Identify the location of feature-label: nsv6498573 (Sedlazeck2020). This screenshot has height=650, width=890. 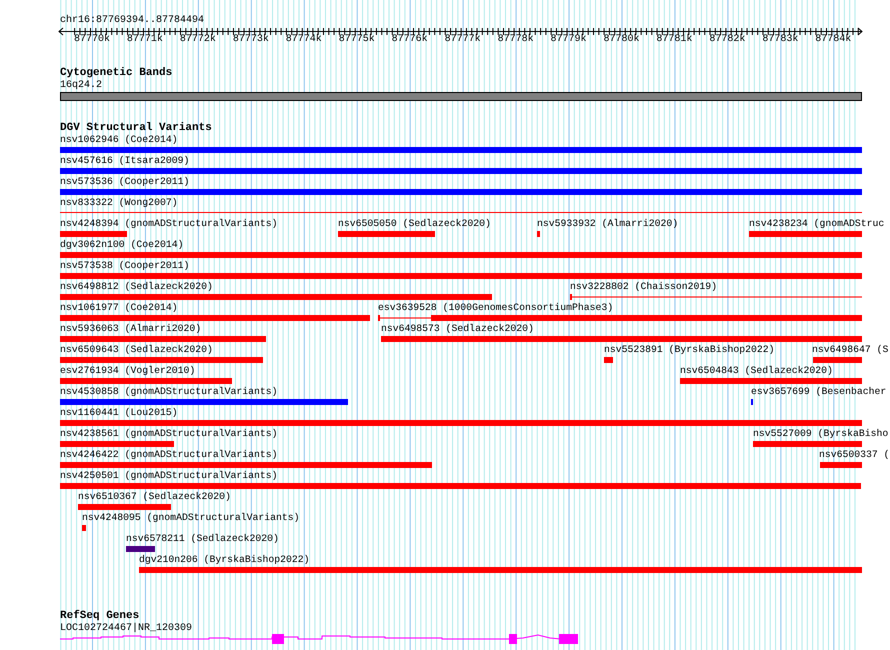
(457, 329).